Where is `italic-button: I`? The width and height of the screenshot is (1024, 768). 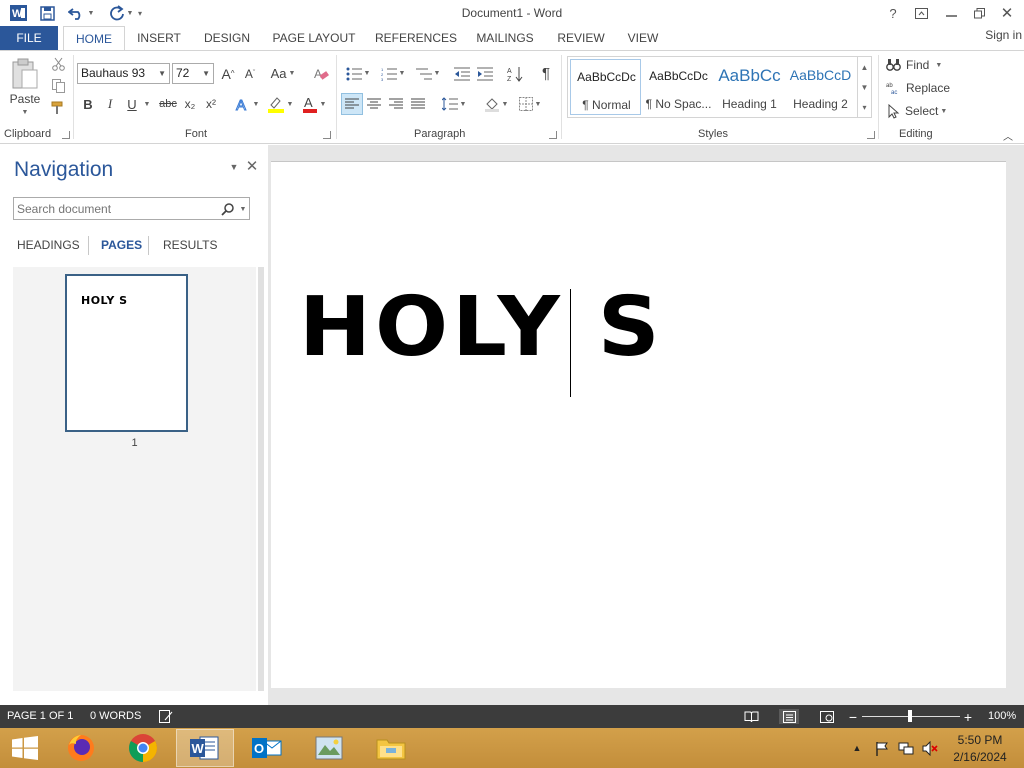 italic-button: I is located at coordinates (110, 104).